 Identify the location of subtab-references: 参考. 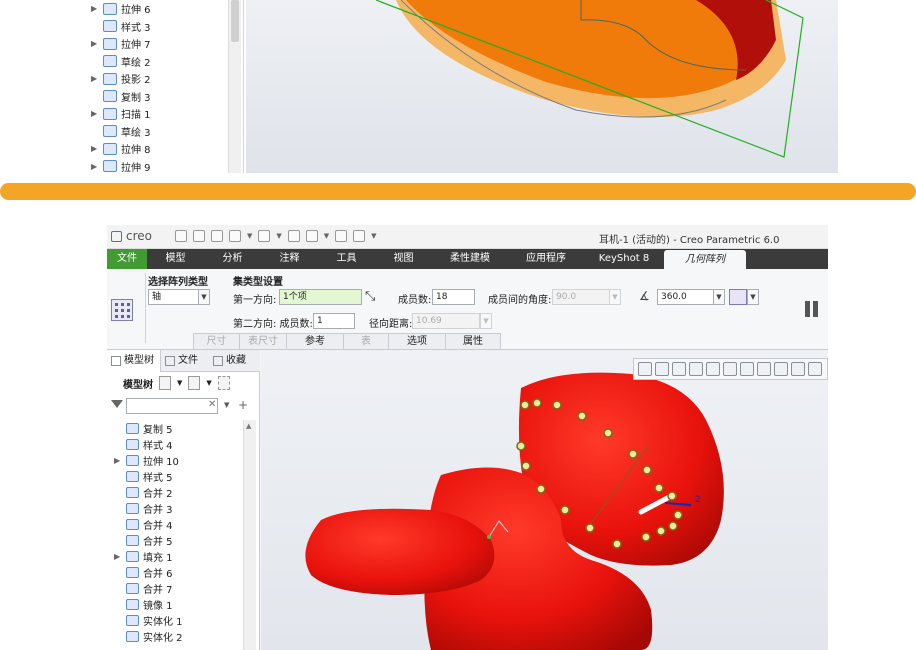
(315, 341).